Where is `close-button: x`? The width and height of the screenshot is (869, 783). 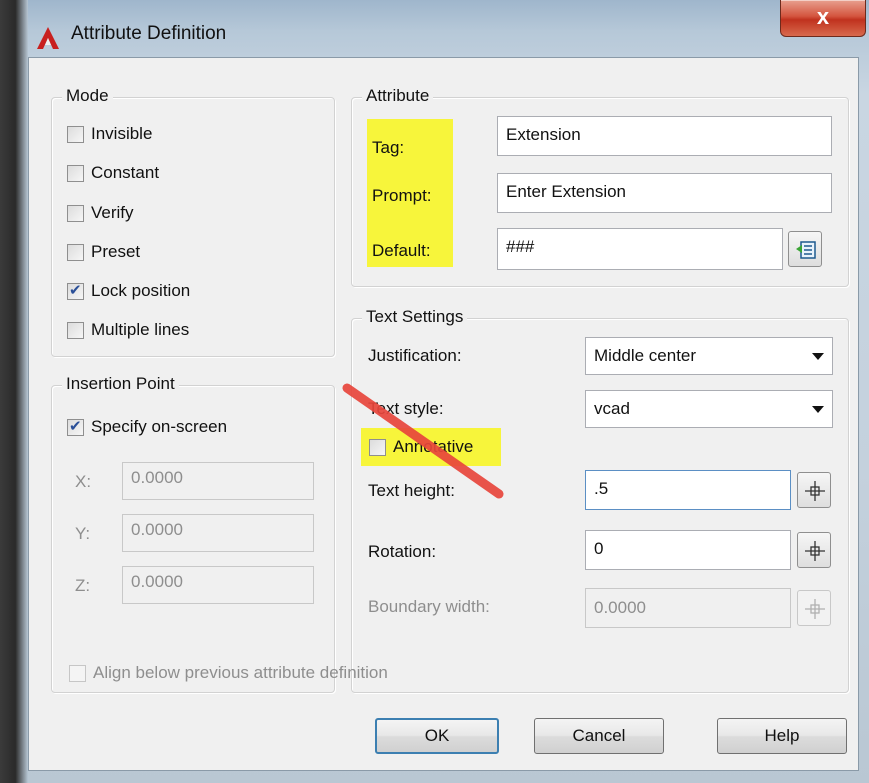
close-button: x is located at coordinates (823, 18).